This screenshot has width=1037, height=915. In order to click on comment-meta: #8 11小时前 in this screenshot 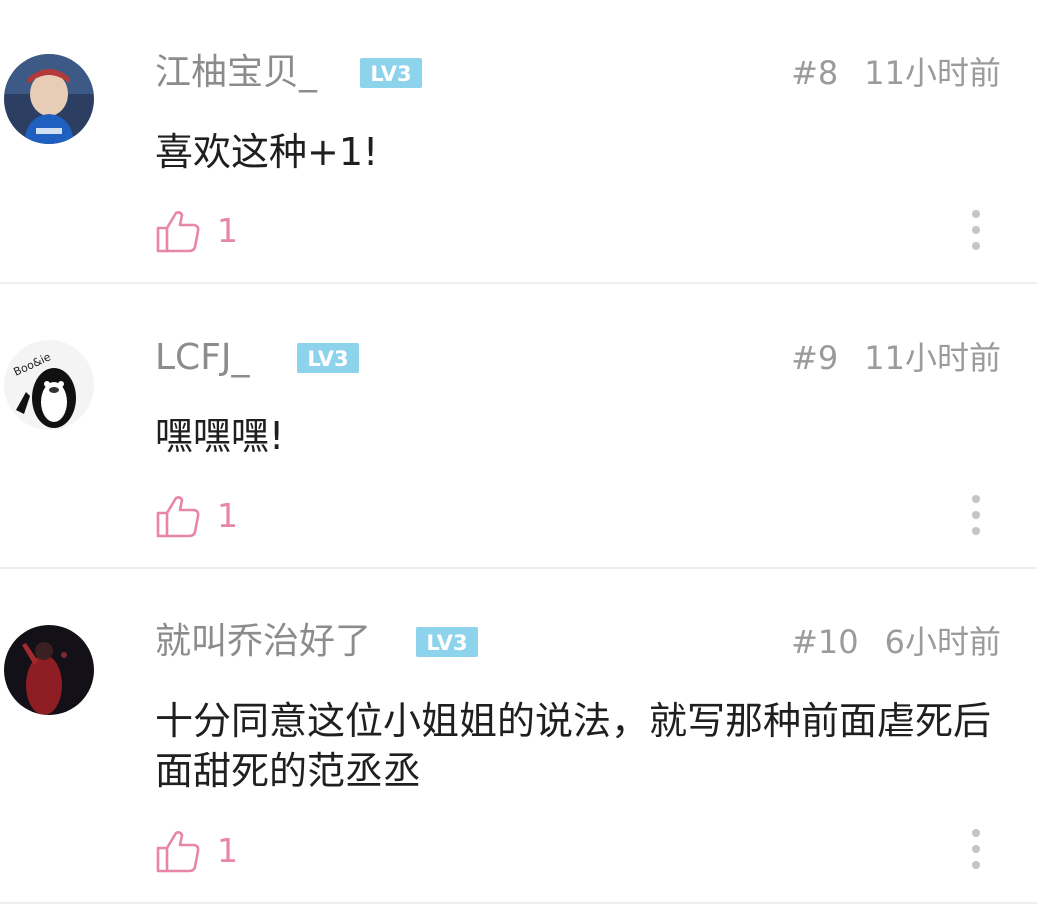, I will do `click(896, 73)`.